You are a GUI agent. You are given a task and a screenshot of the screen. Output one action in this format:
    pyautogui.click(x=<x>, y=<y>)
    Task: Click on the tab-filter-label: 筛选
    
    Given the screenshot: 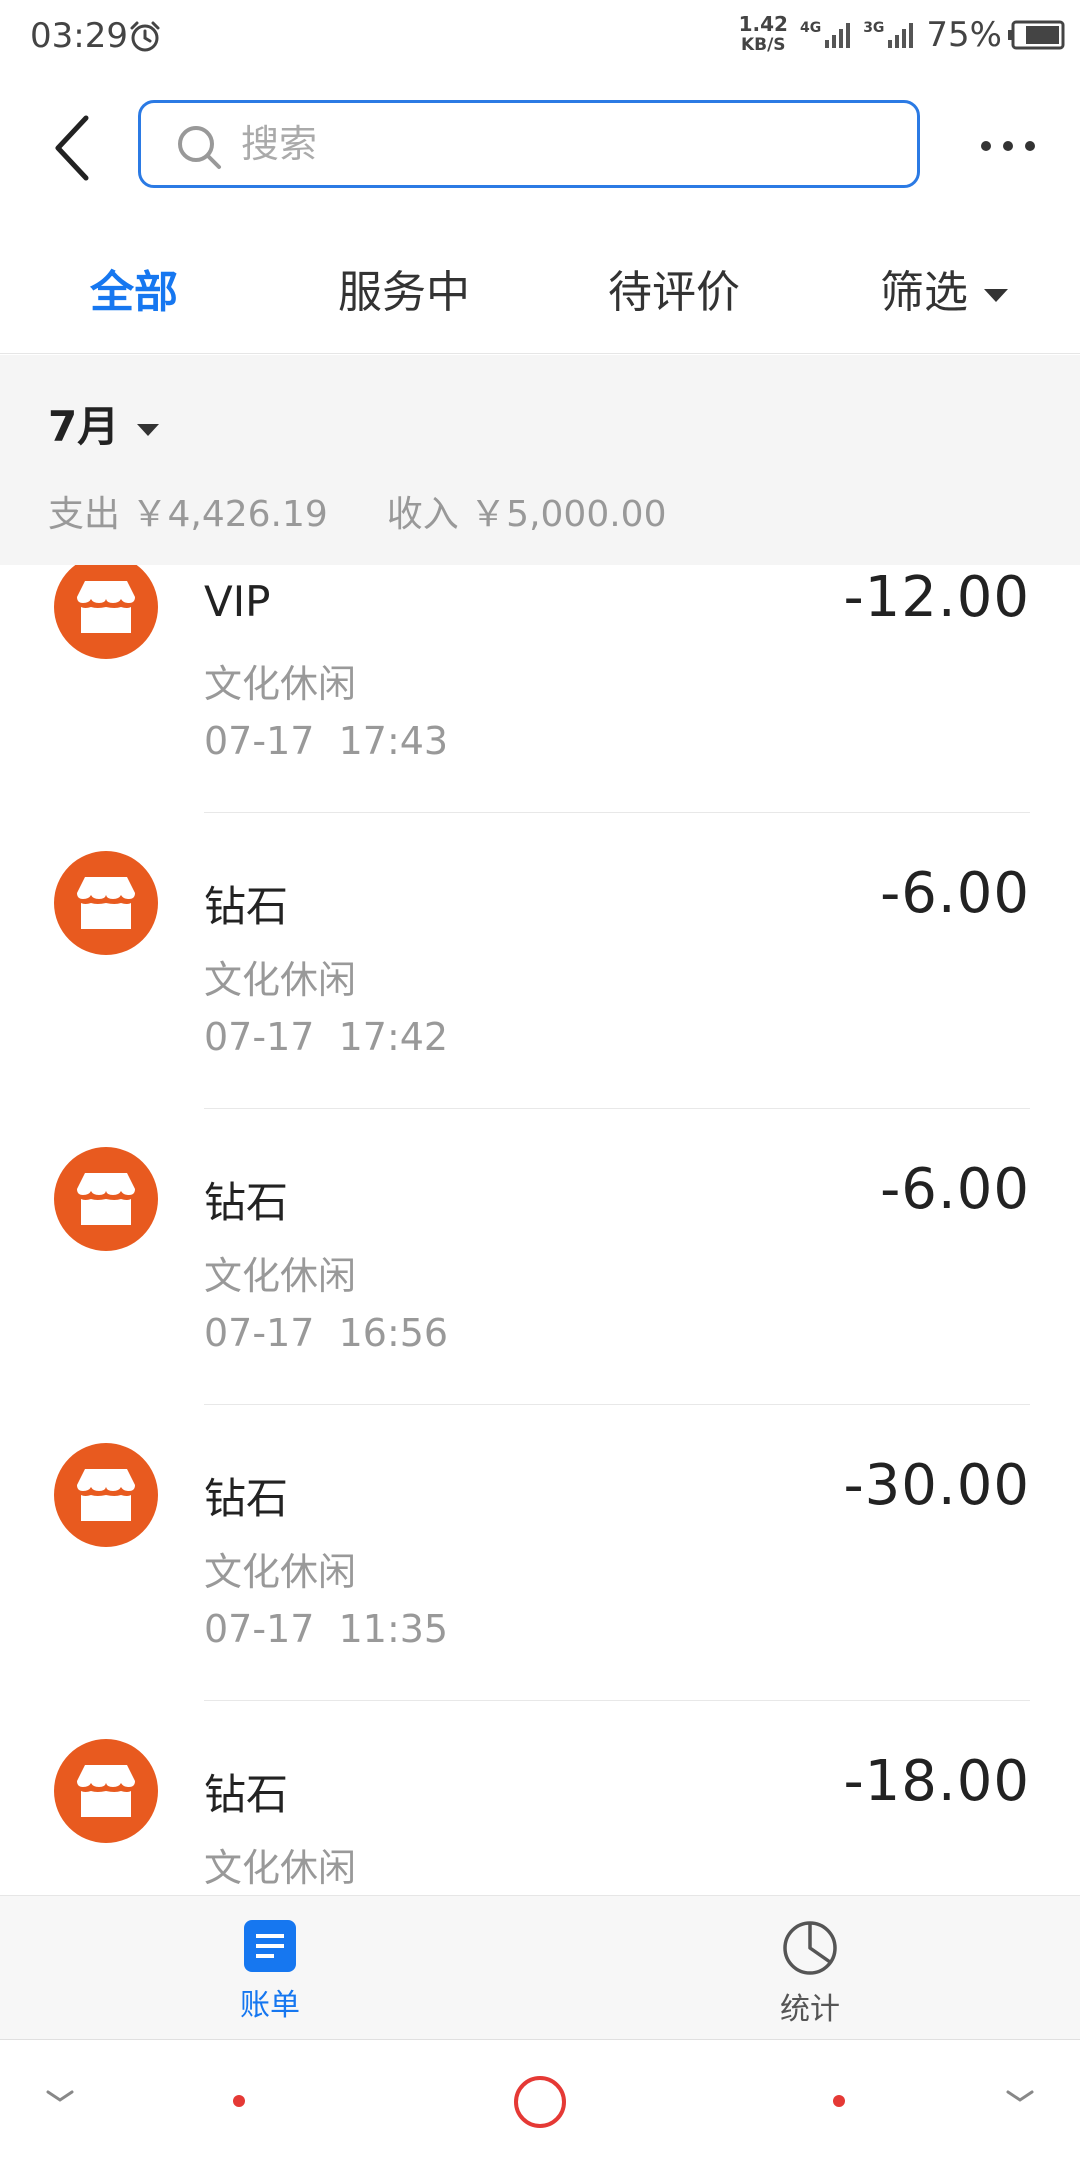 What is the action you would take?
    pyautogui.click(x=924, y=292)
    